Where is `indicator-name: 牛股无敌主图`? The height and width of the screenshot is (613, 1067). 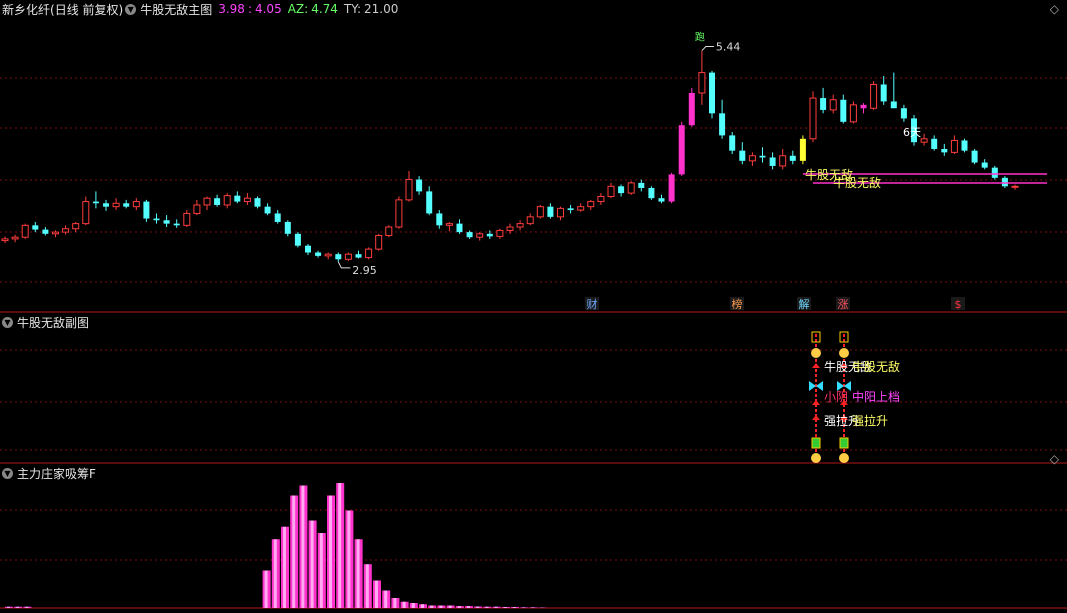 indicator-name: 牛股无敌主图 is located at coordinates (176, 9).